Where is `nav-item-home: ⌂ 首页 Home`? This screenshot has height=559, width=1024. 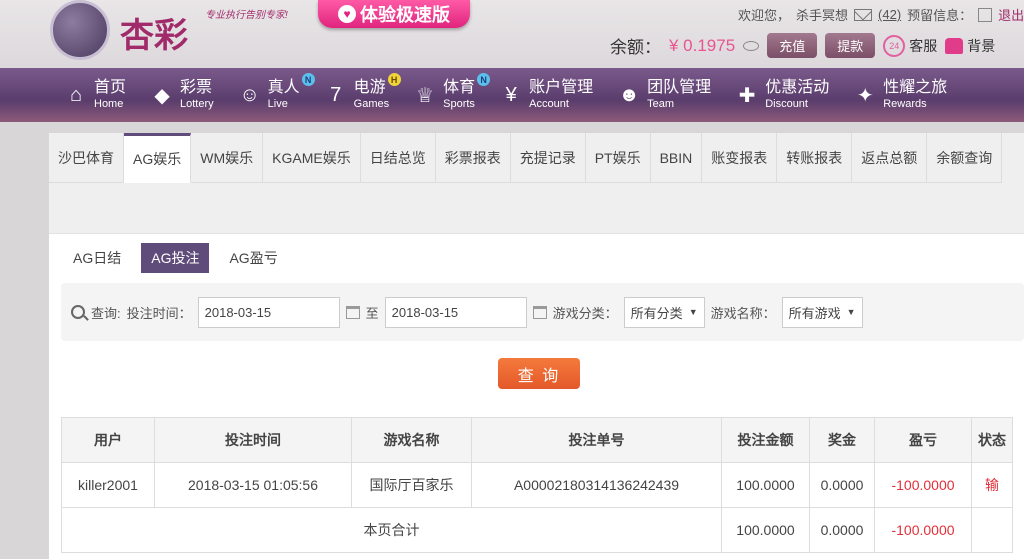 nav-item-home: ⌂ 首页 Home is located at coordinates (95, 95).